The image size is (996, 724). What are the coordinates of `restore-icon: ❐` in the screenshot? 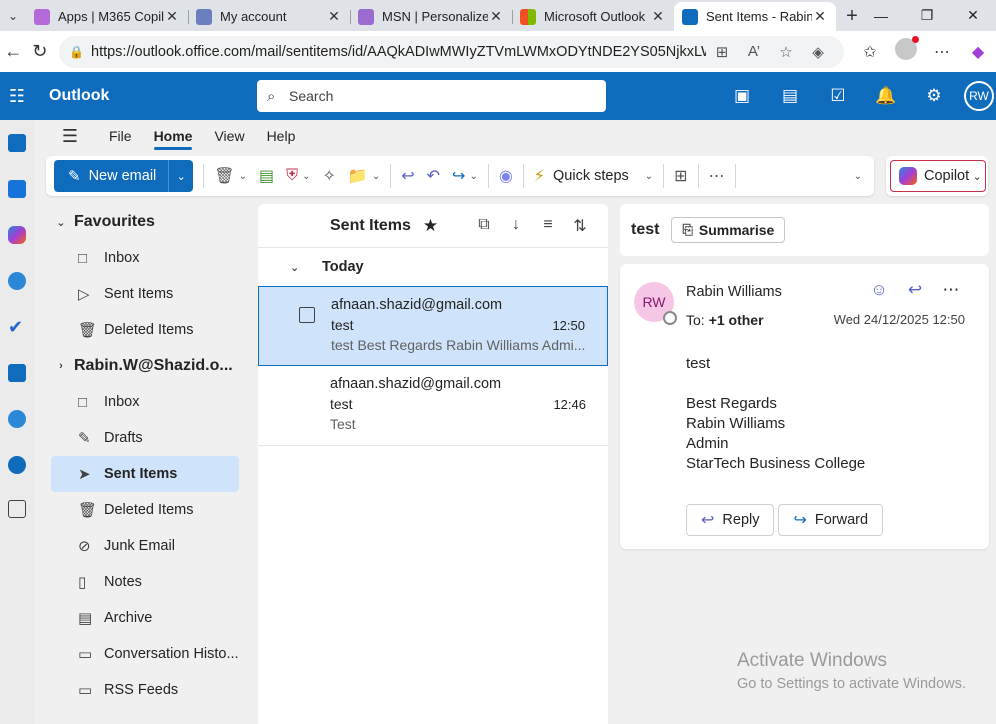 It's located at (927, 15).